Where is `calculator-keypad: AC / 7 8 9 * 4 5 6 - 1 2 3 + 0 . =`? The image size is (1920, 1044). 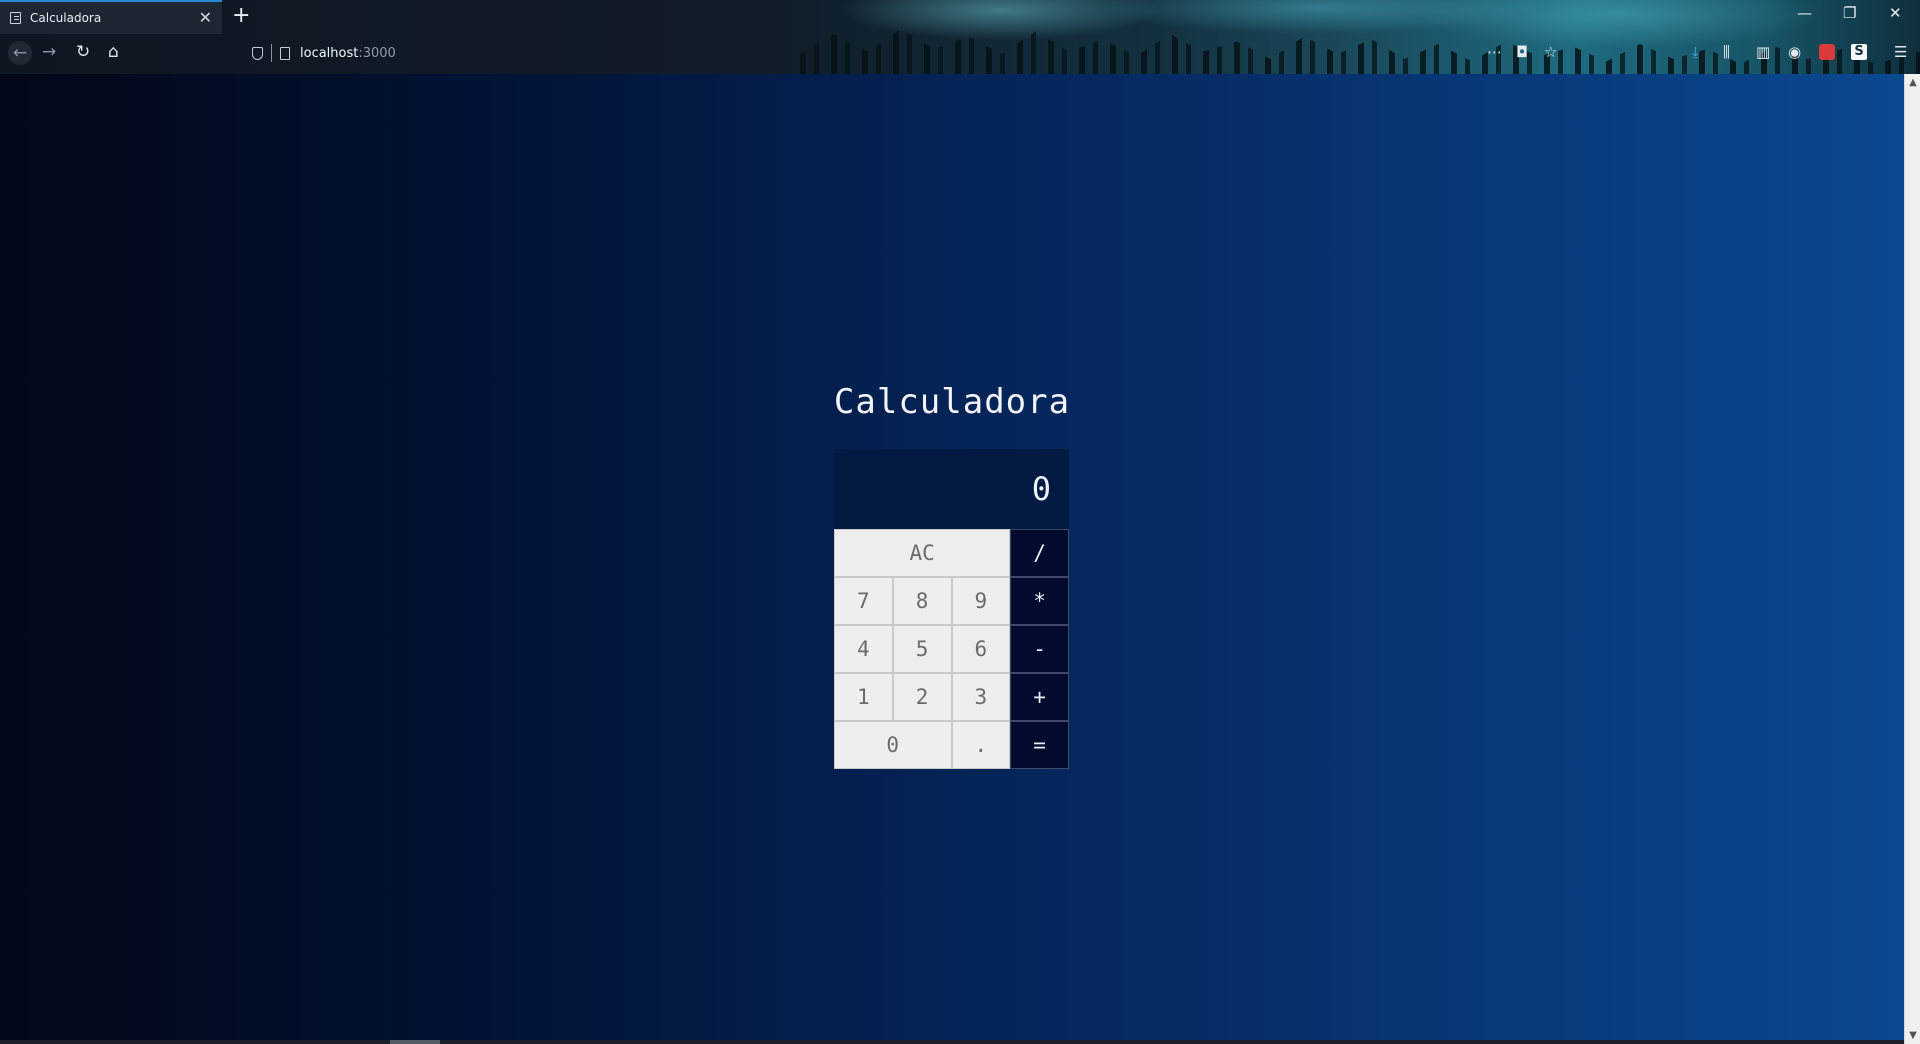 calculator-keypad: AC / 7 8 9 * 4 5 6 - 1 2 3 + 0 . = is located at coordinates (951, 649).